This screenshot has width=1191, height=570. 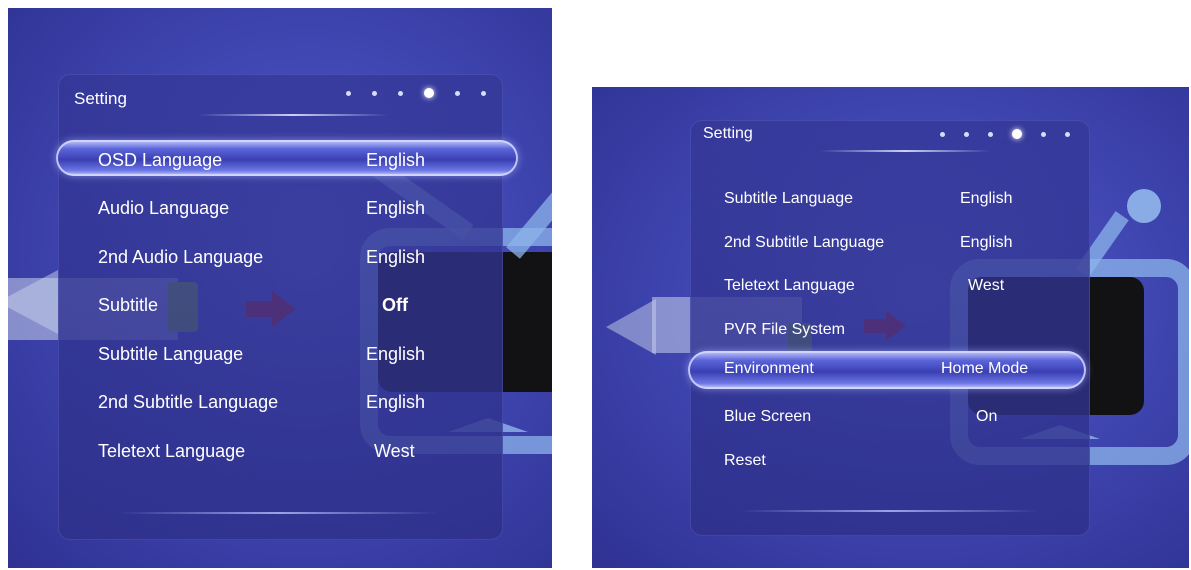 What do you see at coordinates (987, 416) in the screenshot?
I see `menu-item-value: On` at bounding box center [987, 416].